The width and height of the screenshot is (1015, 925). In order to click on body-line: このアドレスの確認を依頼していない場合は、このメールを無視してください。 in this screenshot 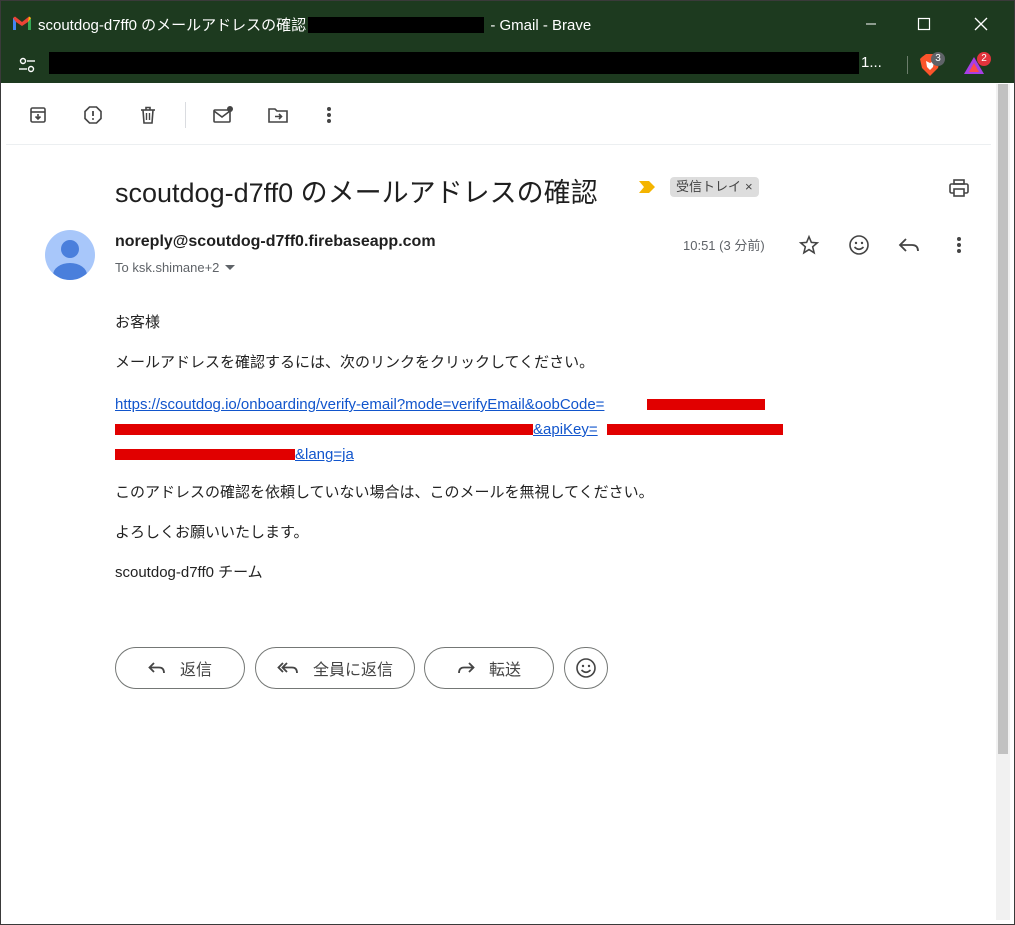, I will do `click(384, 492)`.